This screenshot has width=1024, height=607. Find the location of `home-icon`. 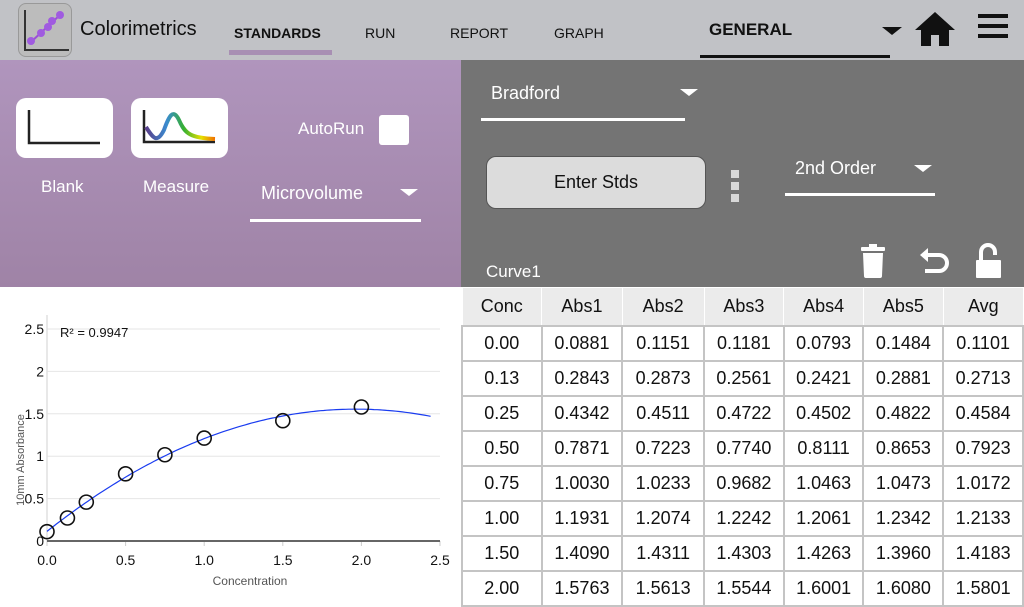

home-icon is located at coordinates (935, 29).